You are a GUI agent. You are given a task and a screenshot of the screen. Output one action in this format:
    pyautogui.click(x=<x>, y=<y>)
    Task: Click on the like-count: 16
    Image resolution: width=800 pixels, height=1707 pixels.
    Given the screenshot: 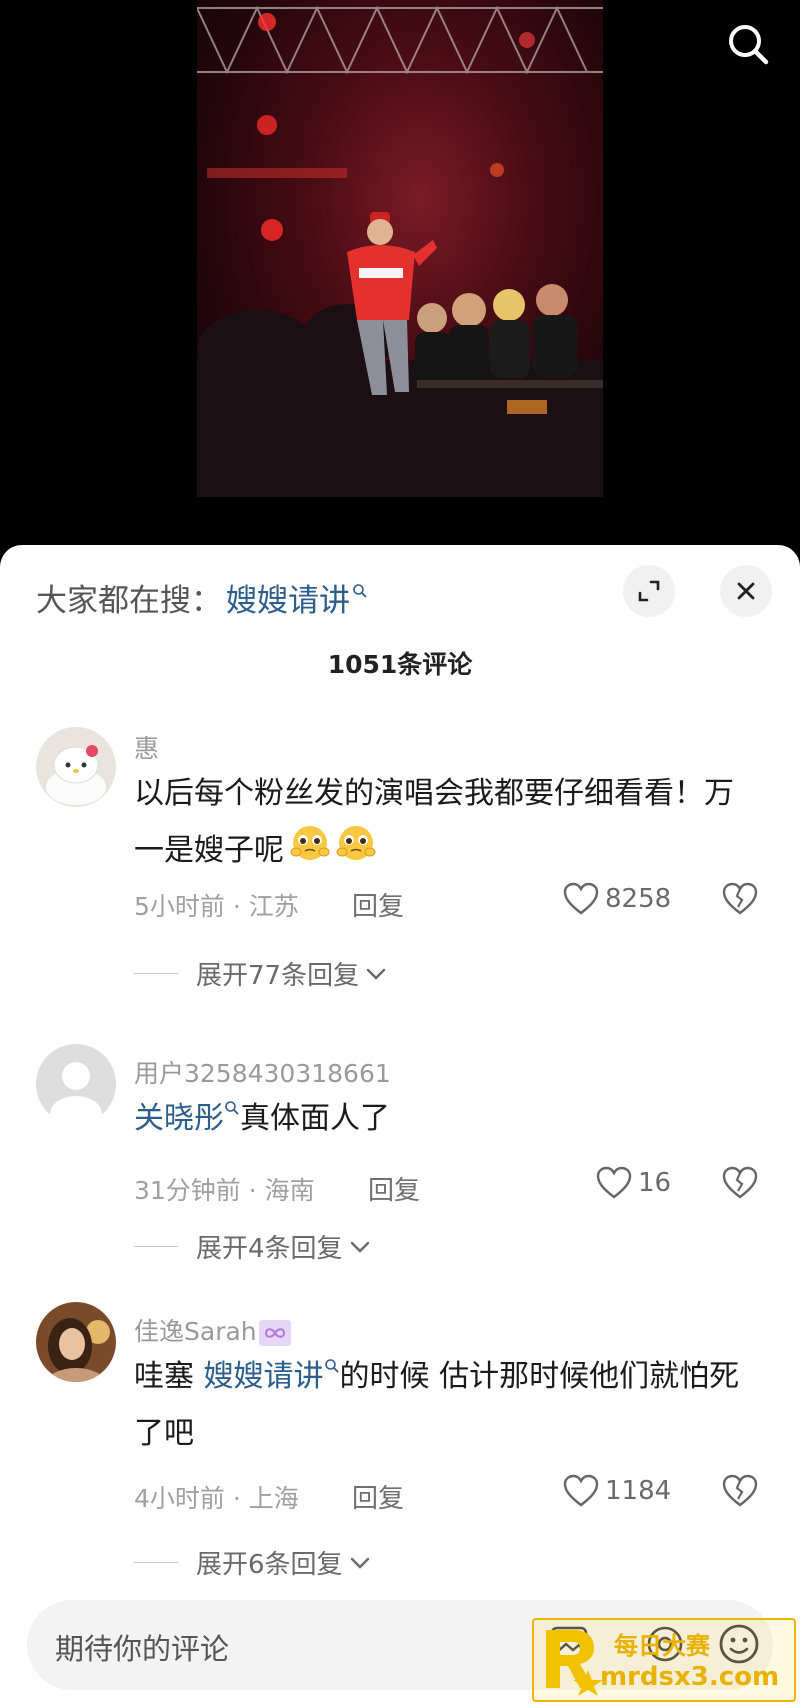 What is the action you would take?
    pyautogui.click(x=655, y=1183)
    